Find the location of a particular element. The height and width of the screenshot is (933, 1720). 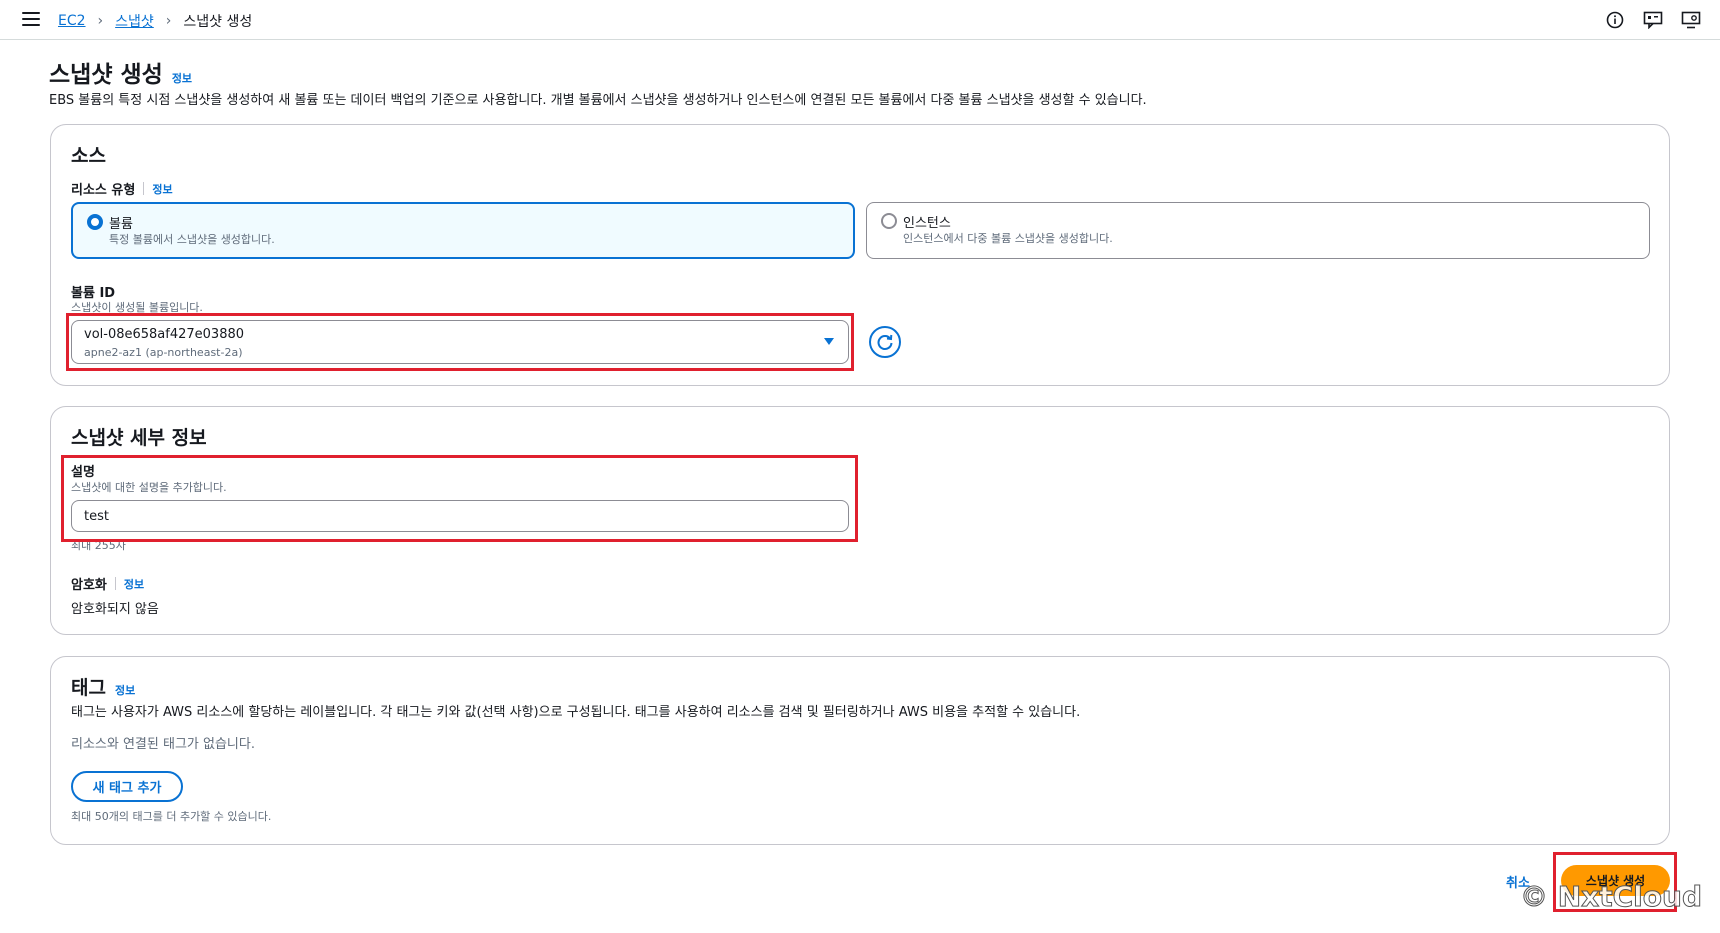

tags-empty-text: 리소스와 연결된 태그가 없습니다. is located at coordinates (163, 744).